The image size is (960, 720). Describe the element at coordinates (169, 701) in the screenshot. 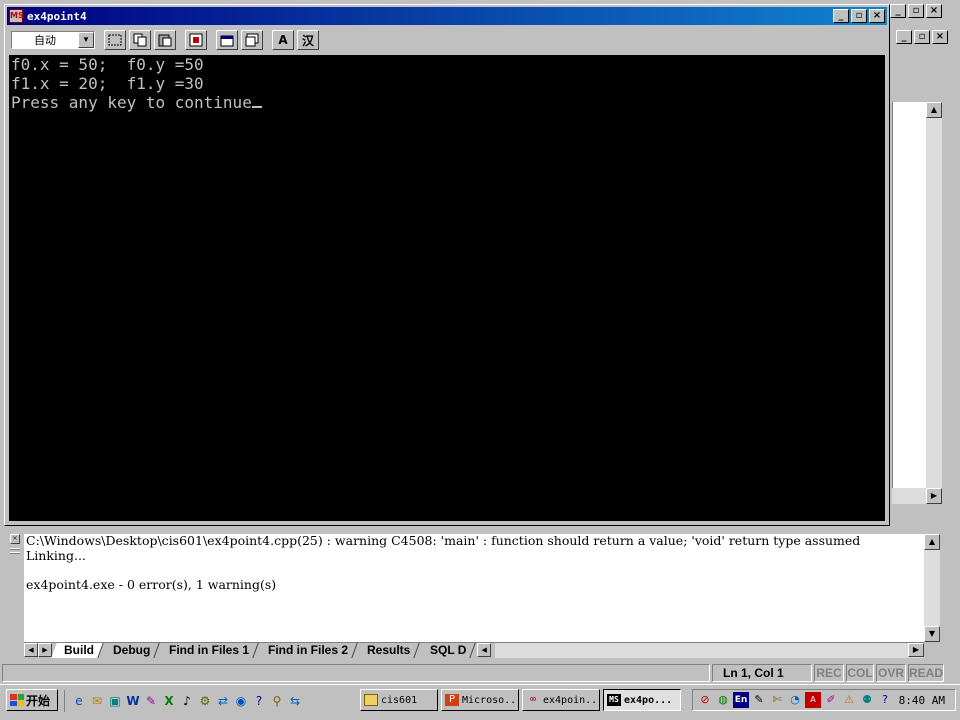

I see `excel-icon: X` at that location.